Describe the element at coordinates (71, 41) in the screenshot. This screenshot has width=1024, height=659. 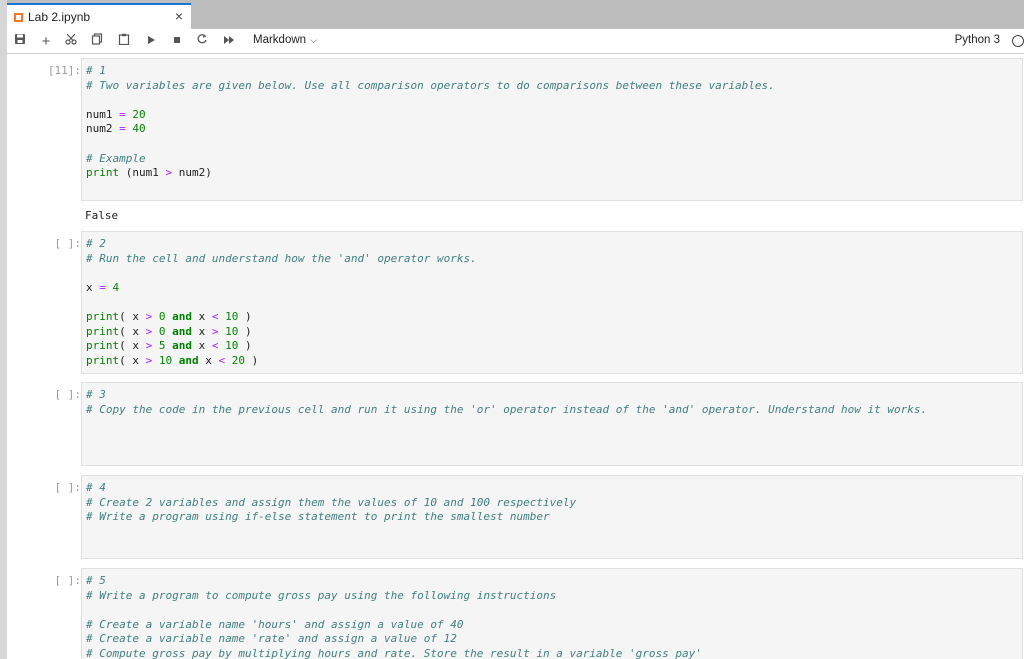
I see `cut-icon` at that location.